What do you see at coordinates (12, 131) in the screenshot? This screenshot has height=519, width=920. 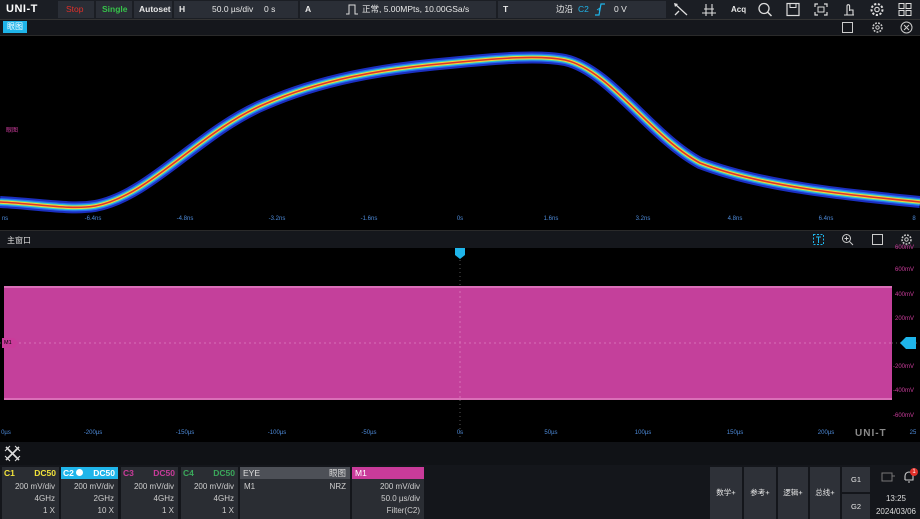 I see `eye-side-label: 眼图` at bounding box center [12, 131].